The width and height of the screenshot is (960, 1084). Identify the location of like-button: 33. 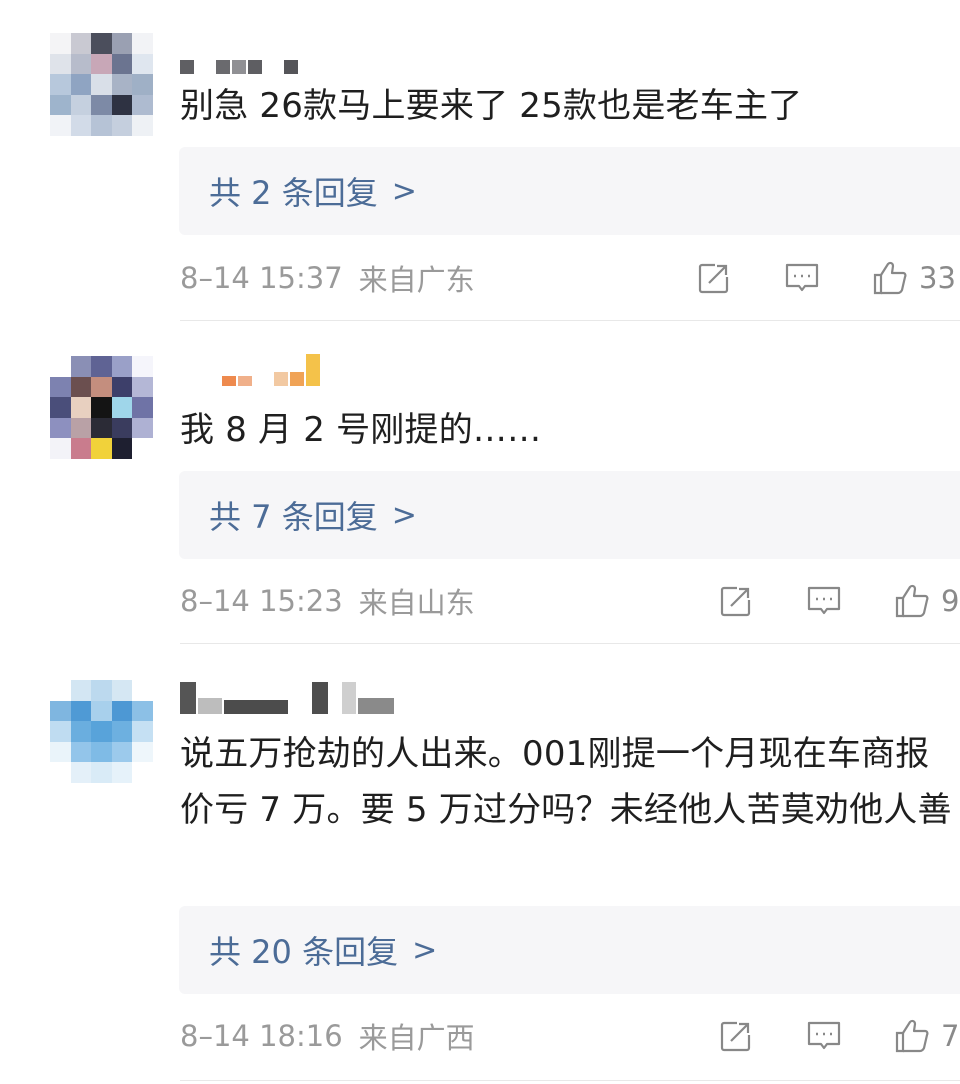
(913, 278).